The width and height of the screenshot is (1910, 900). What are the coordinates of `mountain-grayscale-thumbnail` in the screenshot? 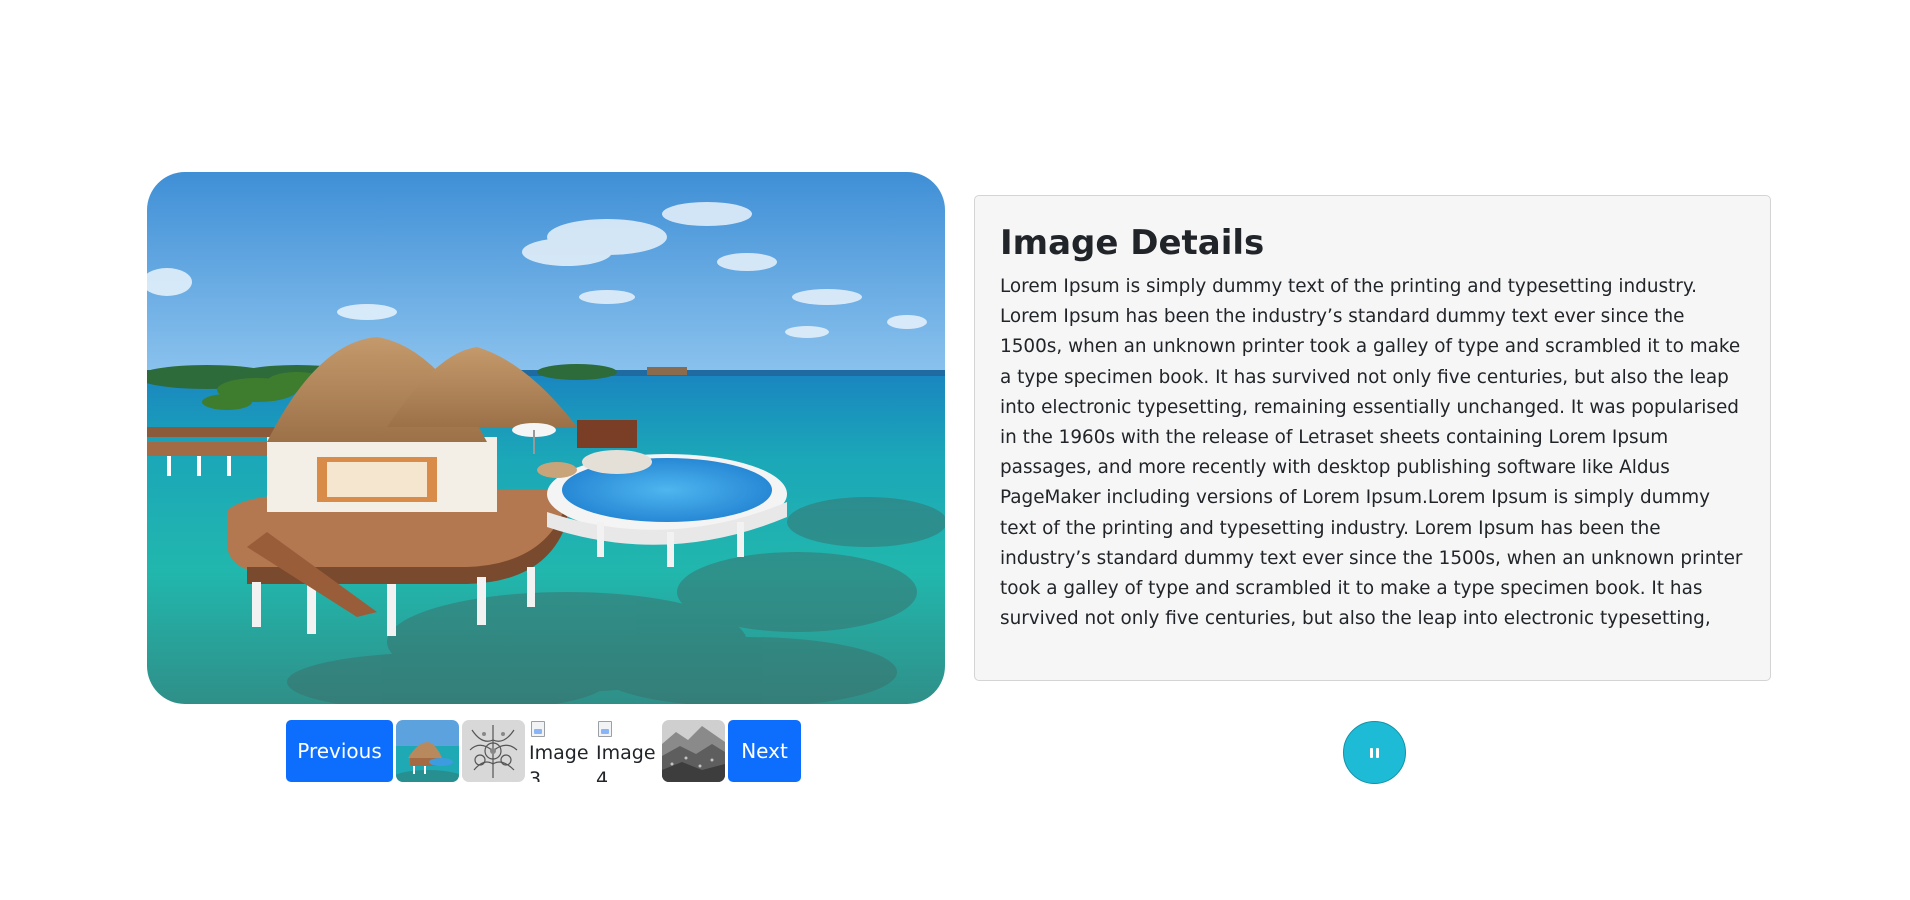 It's located at (693, 751).